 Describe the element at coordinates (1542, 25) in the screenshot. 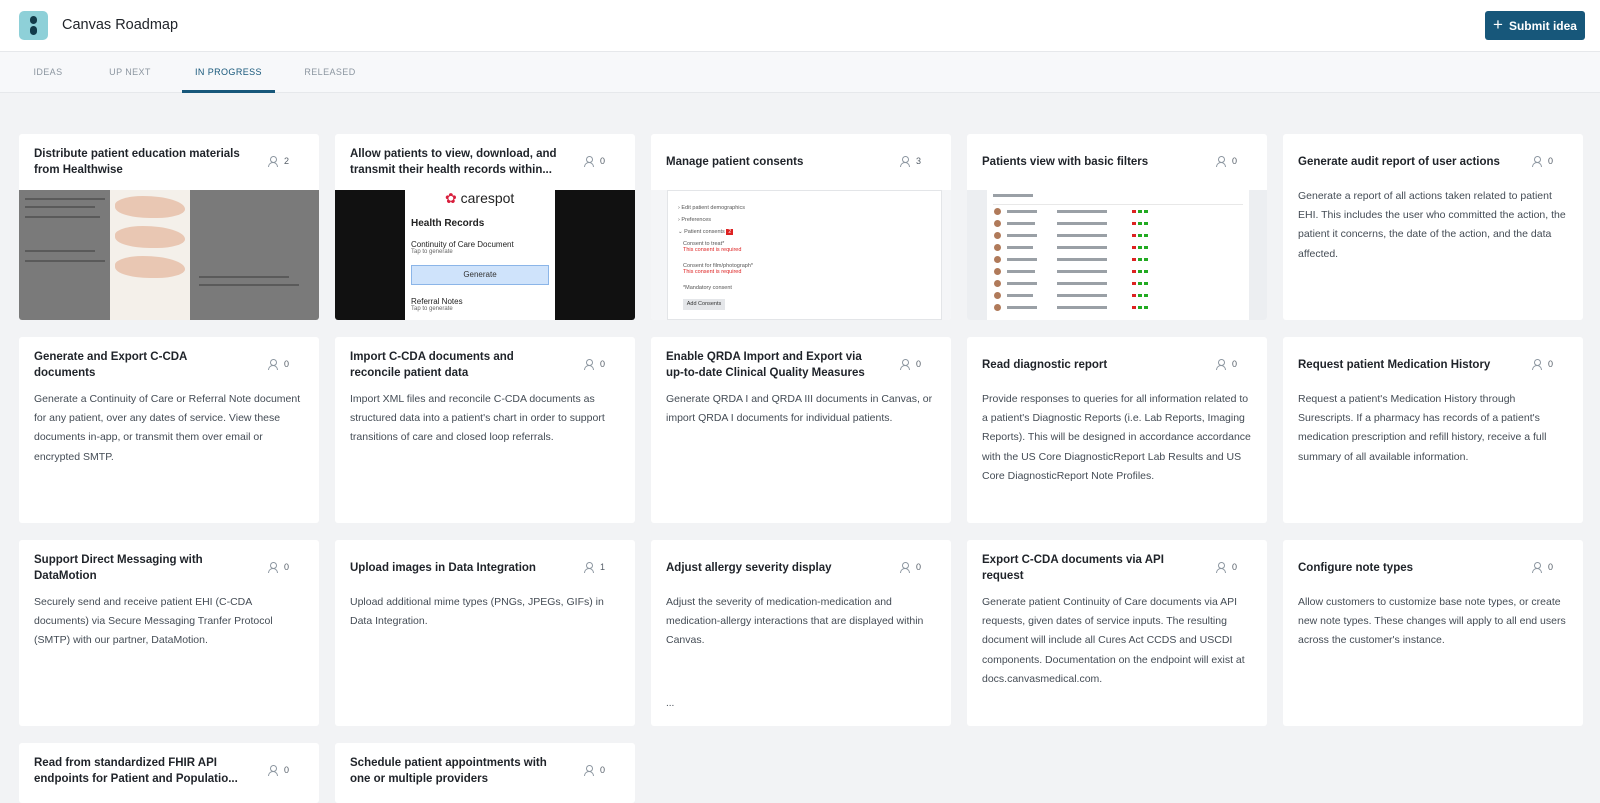

I see `submit-idea-label: Submit idea` at that location.